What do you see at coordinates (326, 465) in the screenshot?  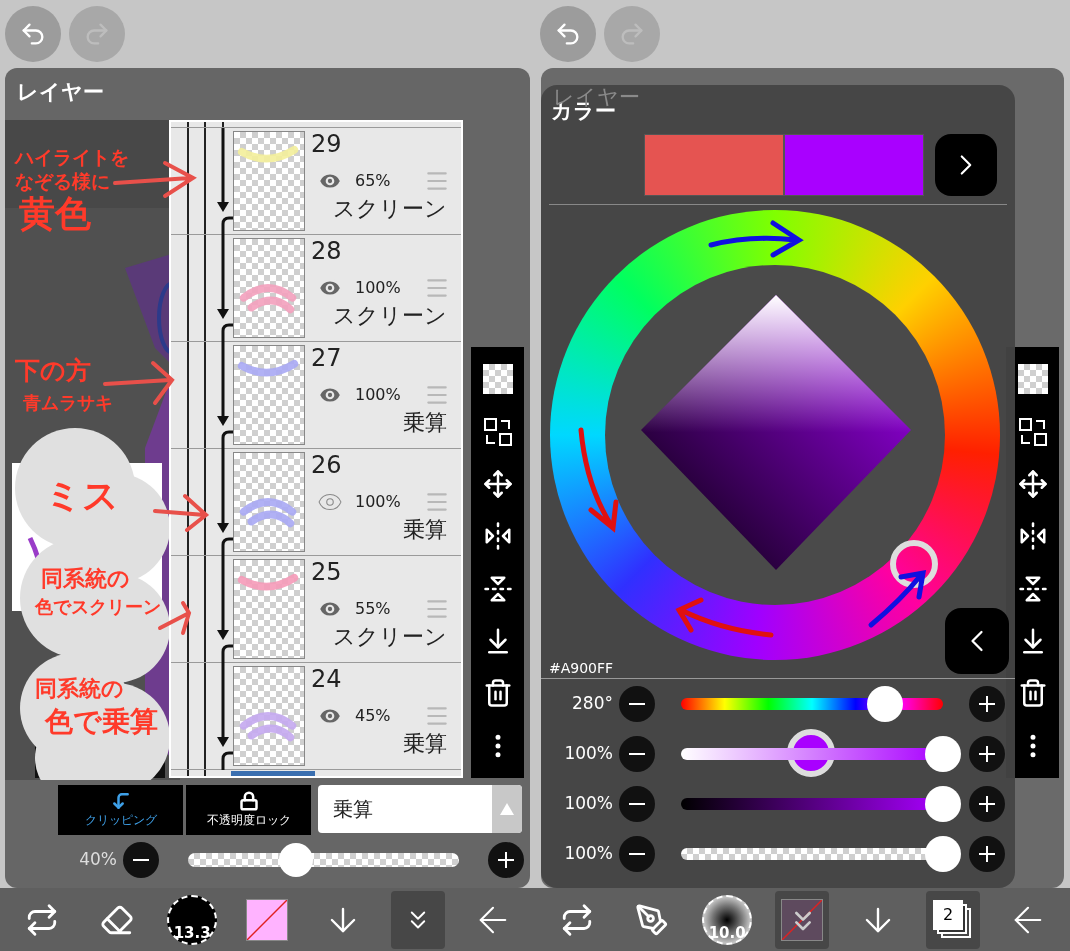 I see `layer-number: 26` at bounding box center [326, 465].